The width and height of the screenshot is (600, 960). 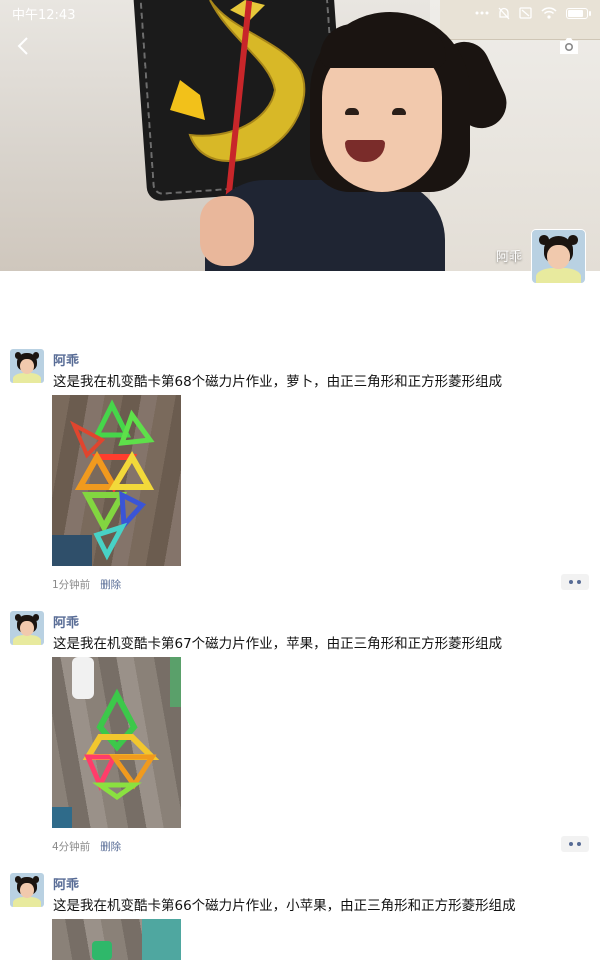 What do you see at coordinates (399, 111) in the screenshot?
I see `cover-eye-right` at bounding box center [399, 111].